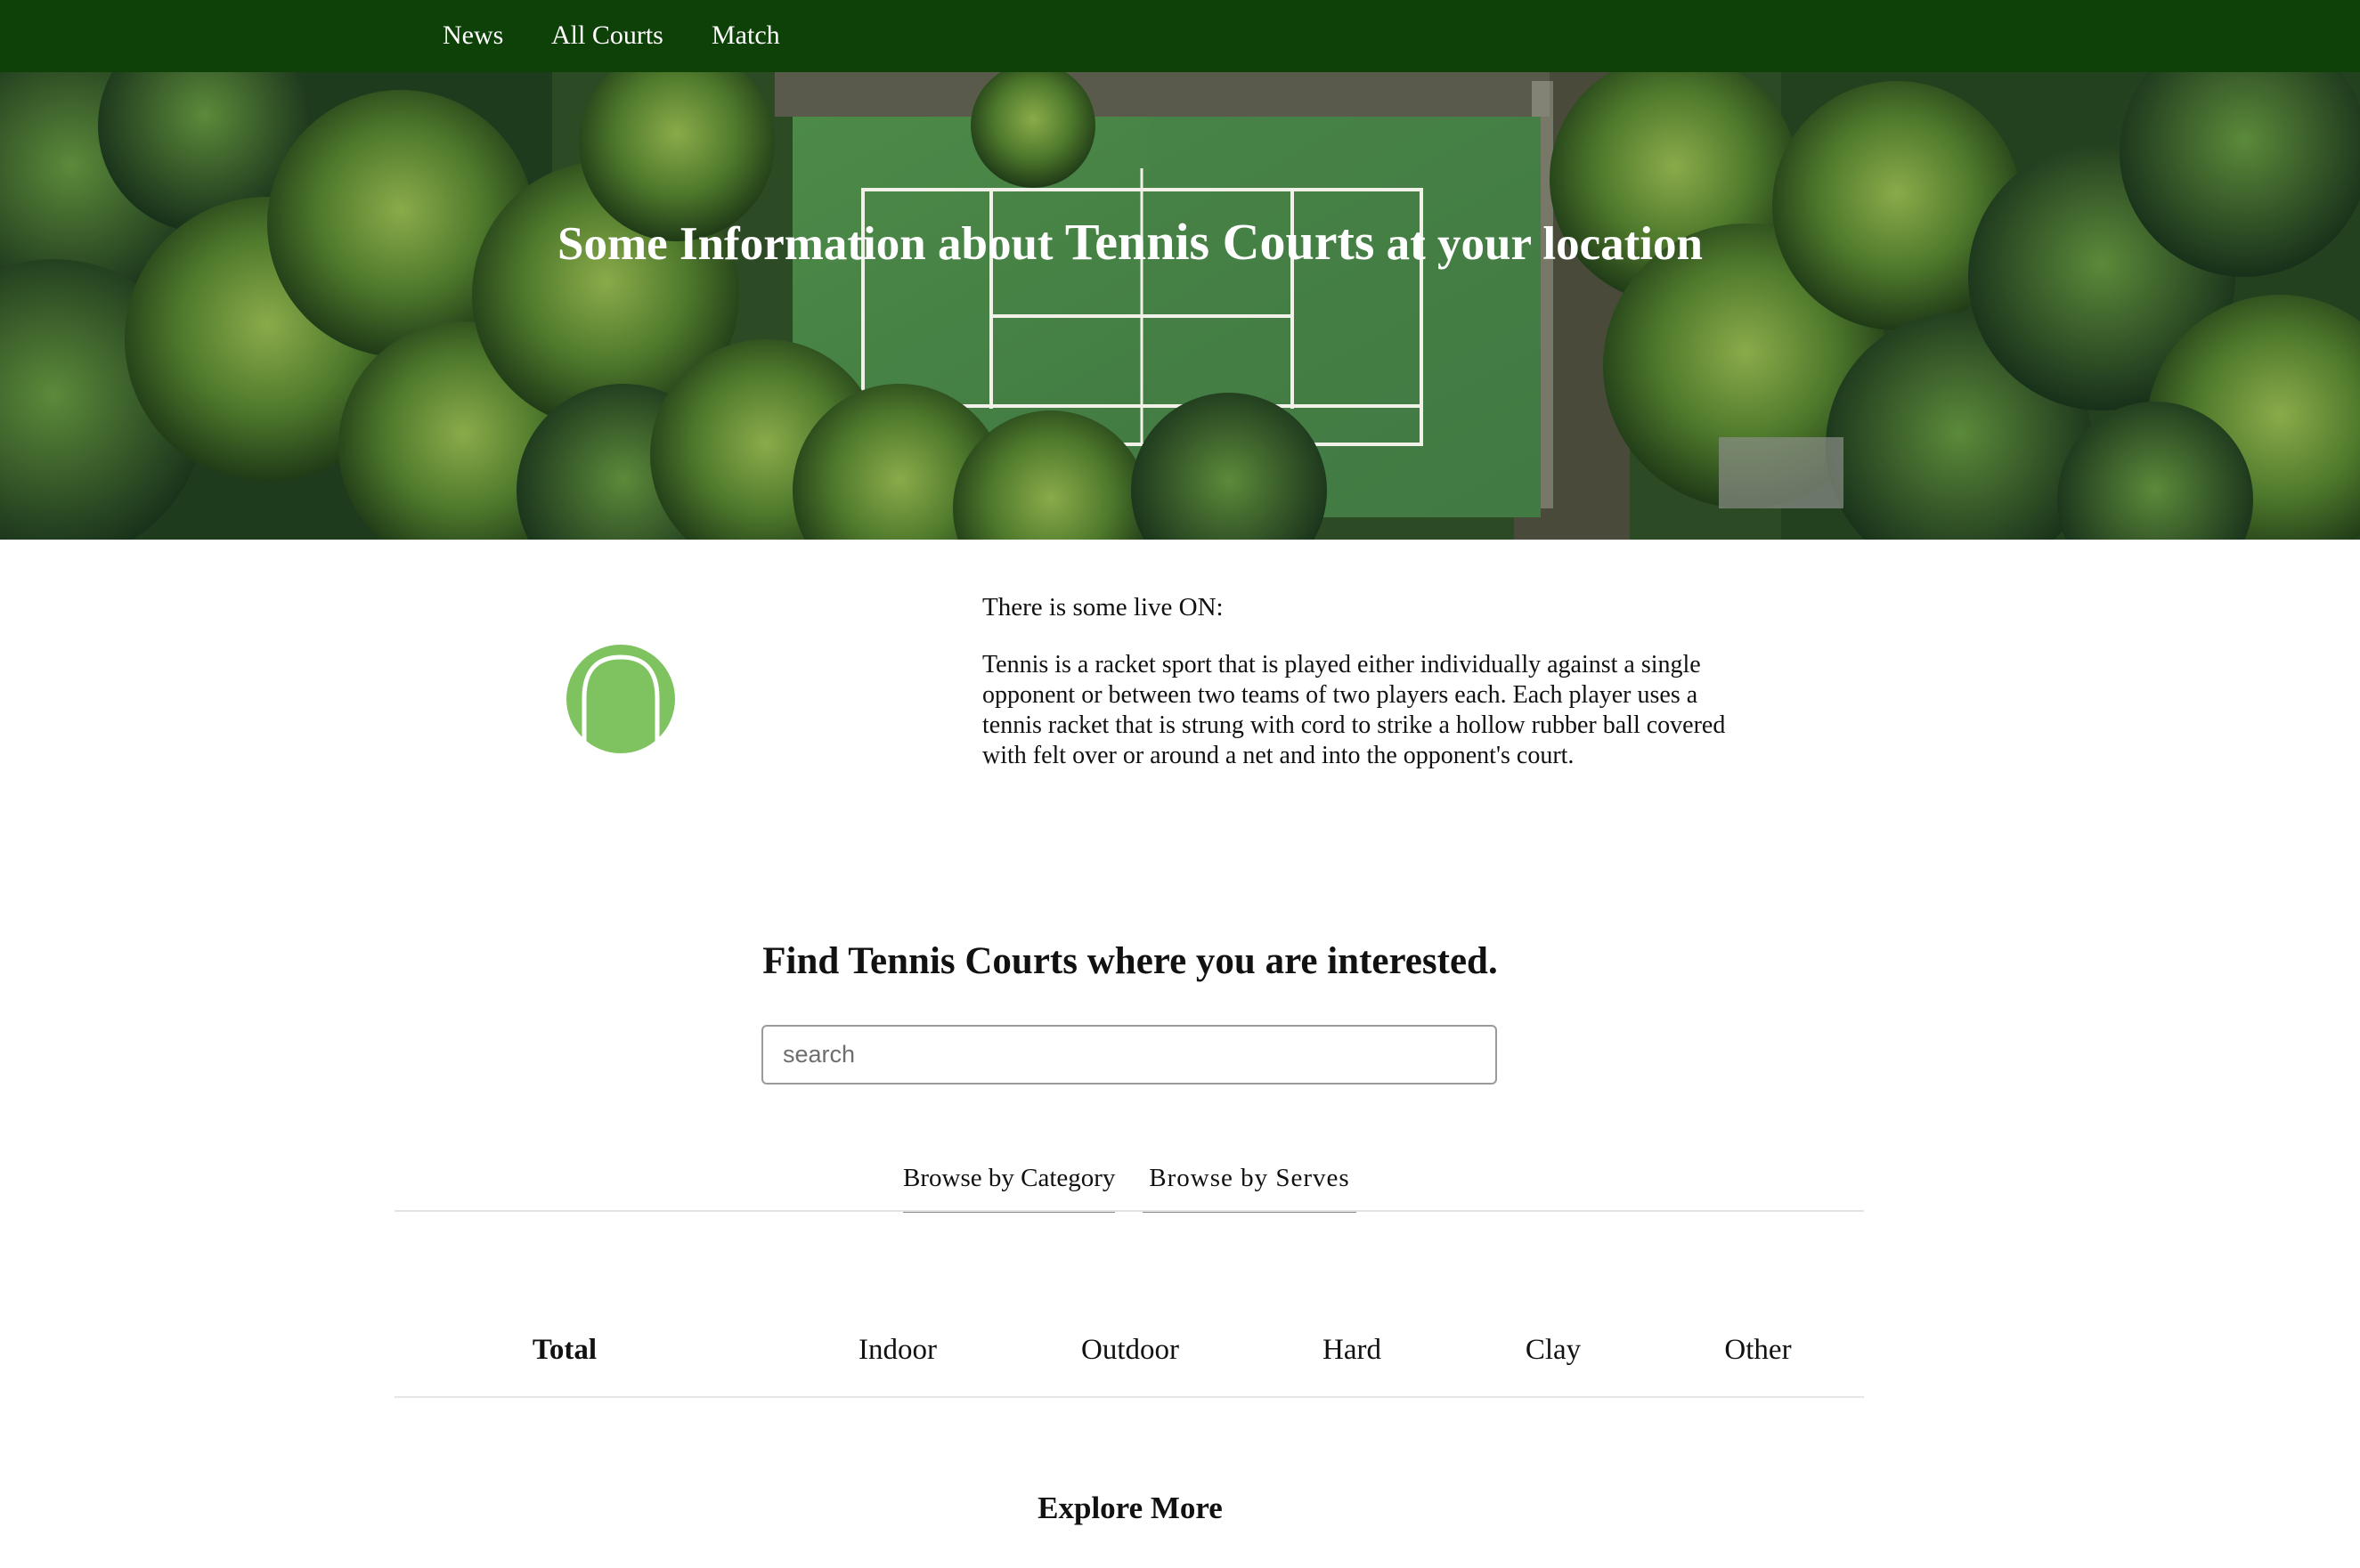 The height and width of the screenshot is (1568, 2360). Describe the element at coordinates (1538, 243) in the screenshot. I see `hero-title-suffix: at your location` at that location.